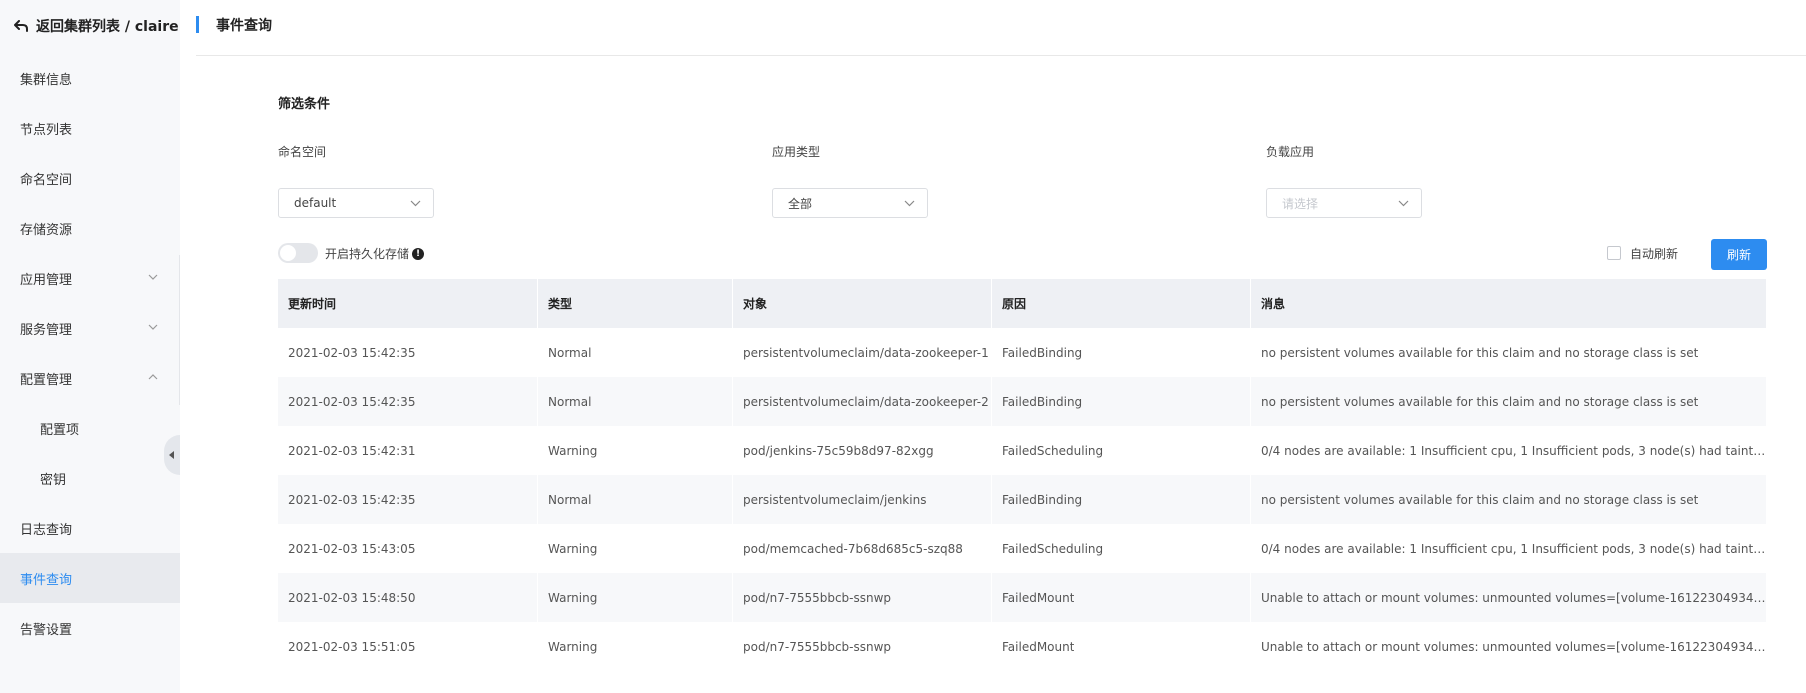 This screenshot has width=1806, height=693. What do you see at coordinates (90, 328) in the screenshot?
I see `sidebar-item-service-management: 服务管理` at bounding box center [90, 328].